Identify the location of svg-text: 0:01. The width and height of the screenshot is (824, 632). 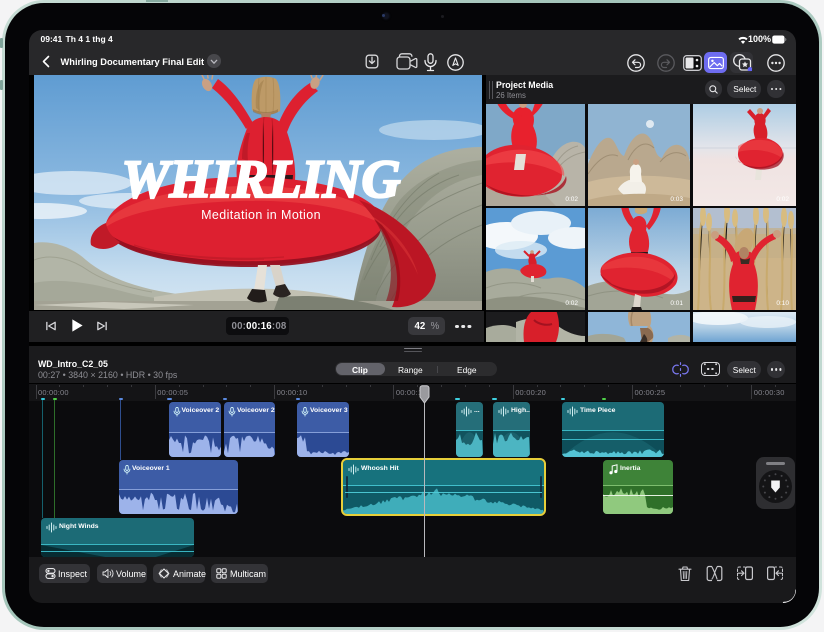
(676, 303).